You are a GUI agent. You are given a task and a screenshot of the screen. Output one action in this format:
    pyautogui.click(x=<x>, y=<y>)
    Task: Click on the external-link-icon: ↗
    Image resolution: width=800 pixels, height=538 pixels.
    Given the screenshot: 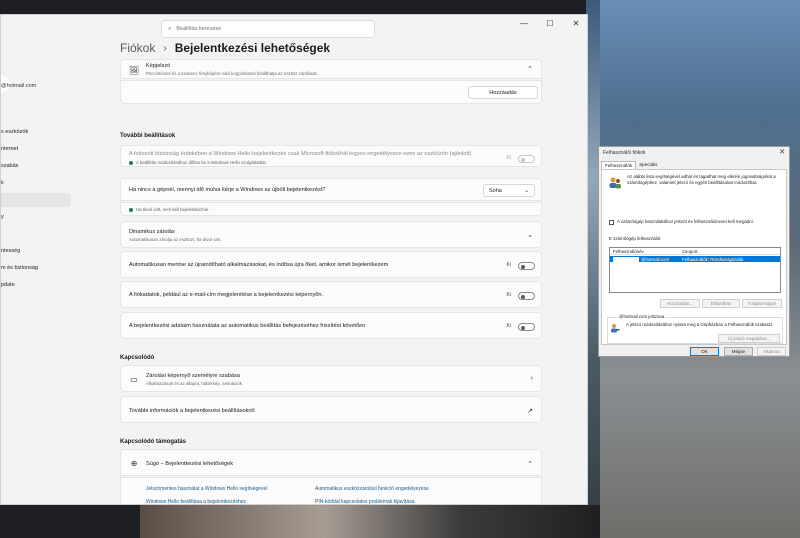 What is the action you would take?
    pyautogui.click(x=530, y=411)
    